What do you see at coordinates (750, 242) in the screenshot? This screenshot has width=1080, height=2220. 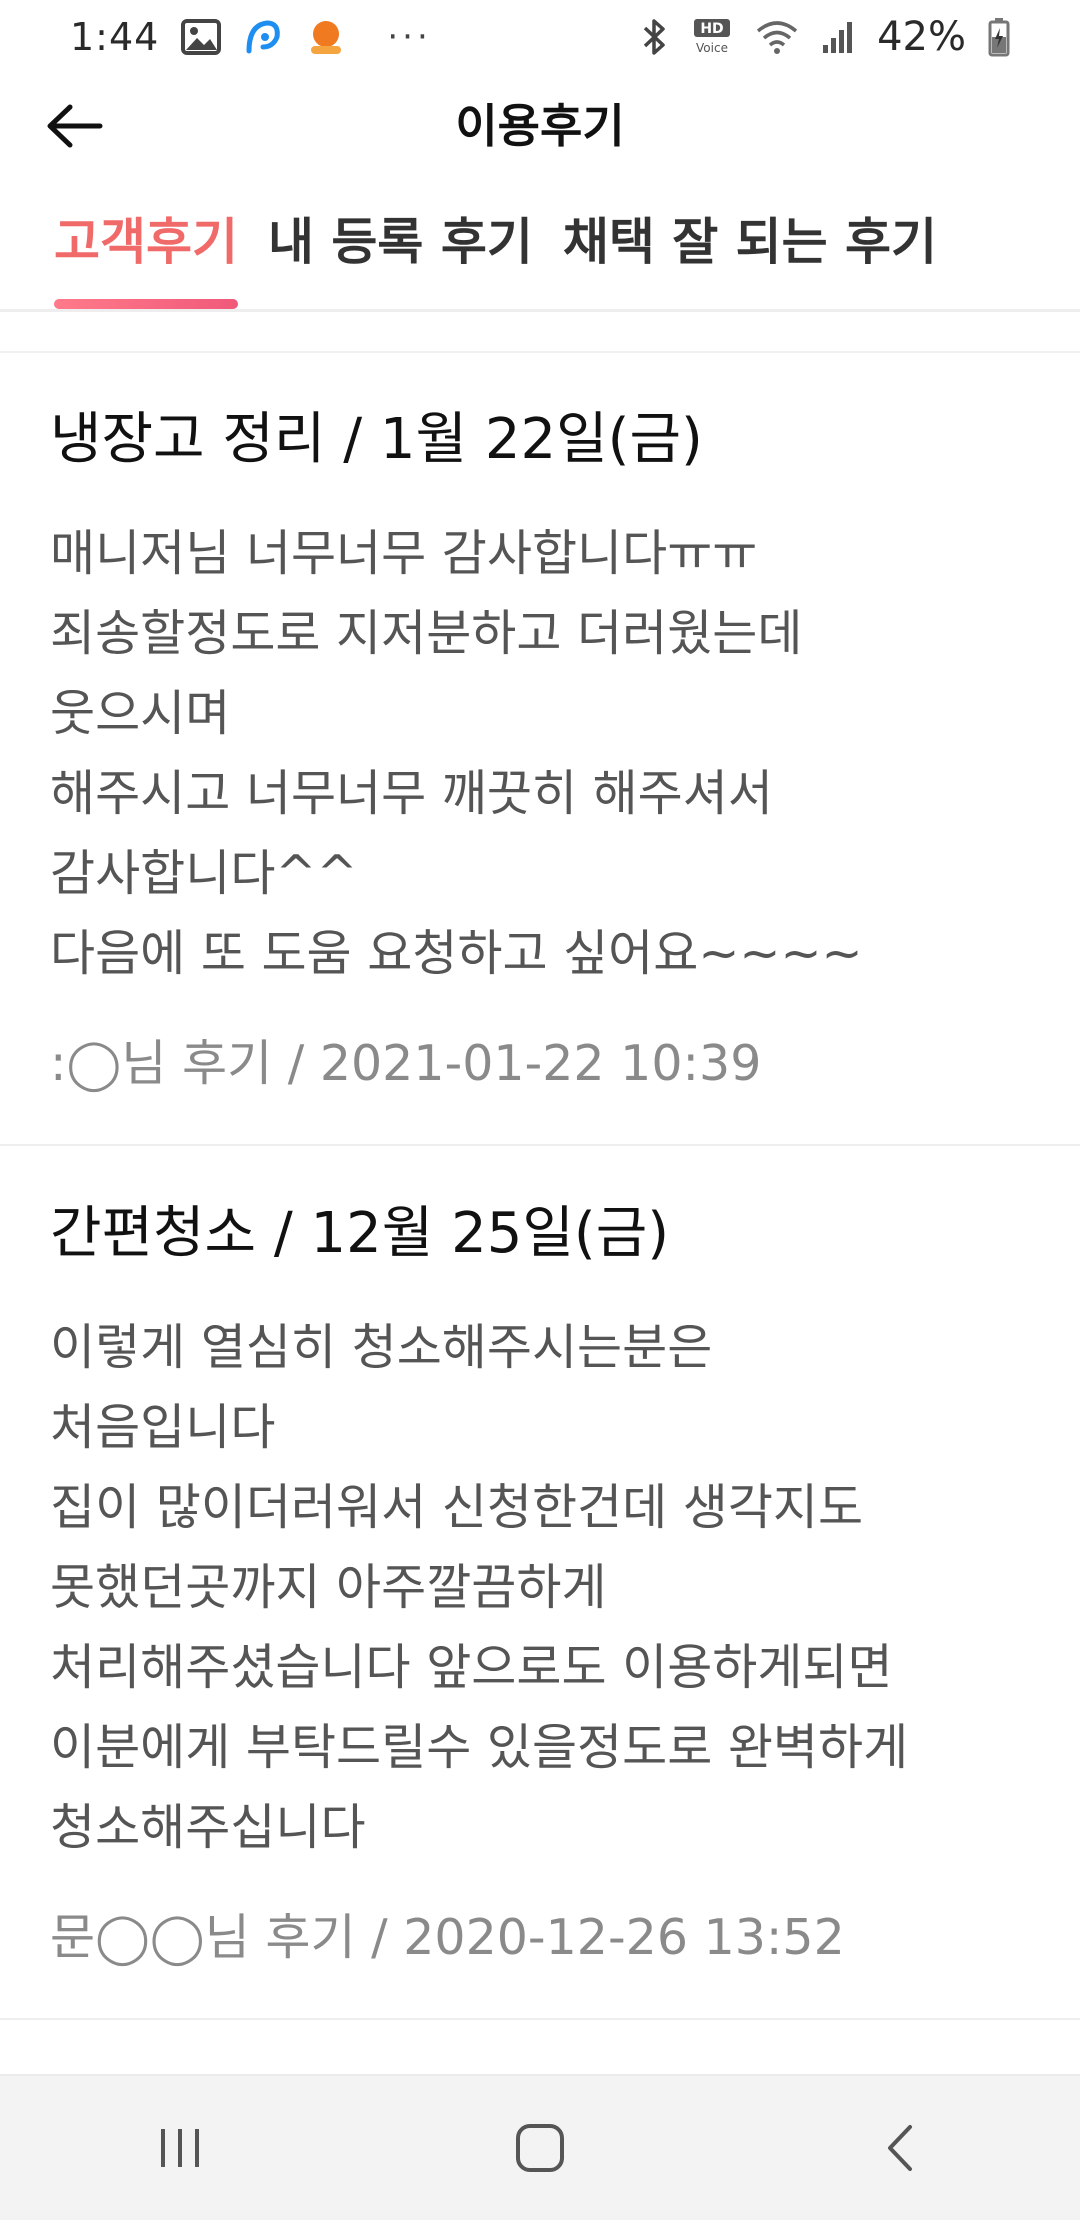 I see `tab-label: 채택 잘 되는 후기` at bounding box center [750, 242].